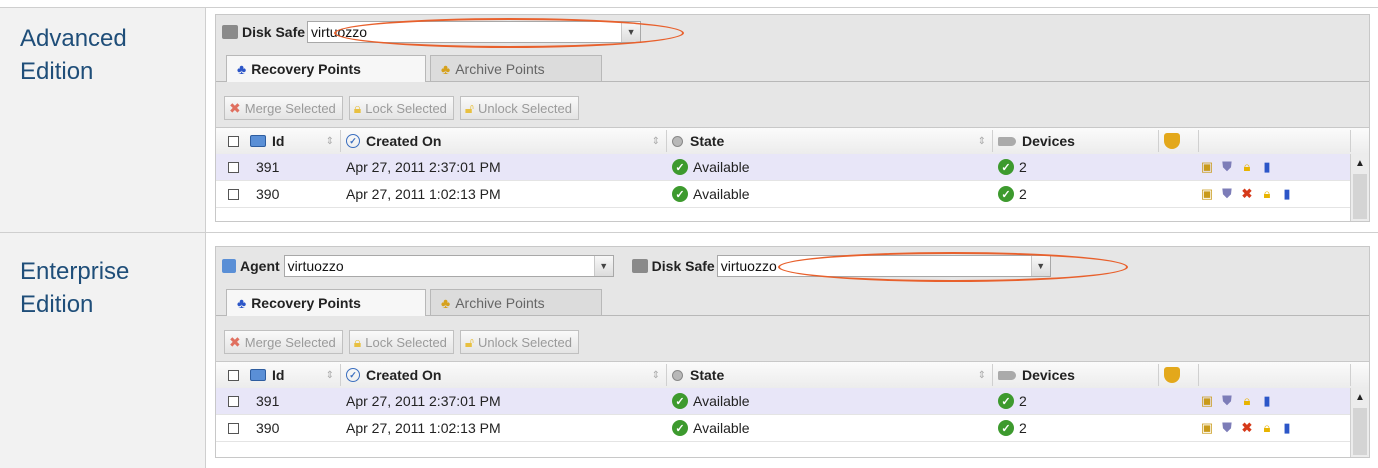 This screenshot has width=1378, height=468. What do you see at coordinates (448, 266) in the screenshot?
I see `agent-select: virtuozzo ▼` at bounding box center [448, 266].